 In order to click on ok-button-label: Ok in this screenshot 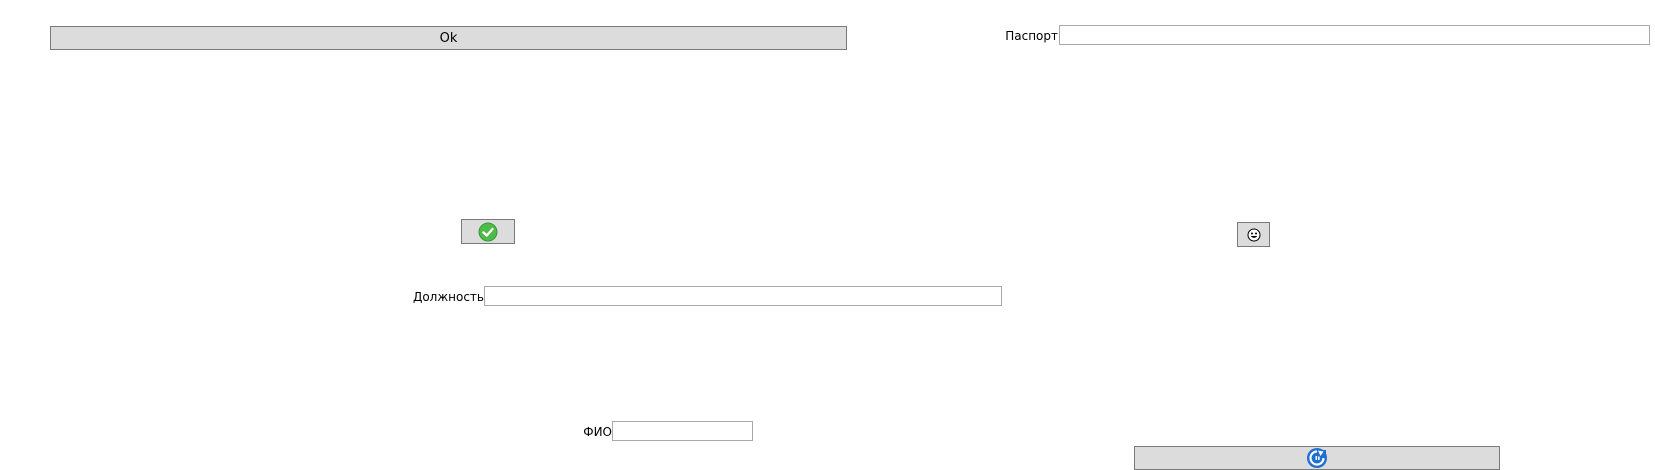, I will do `click(448, 38)`.